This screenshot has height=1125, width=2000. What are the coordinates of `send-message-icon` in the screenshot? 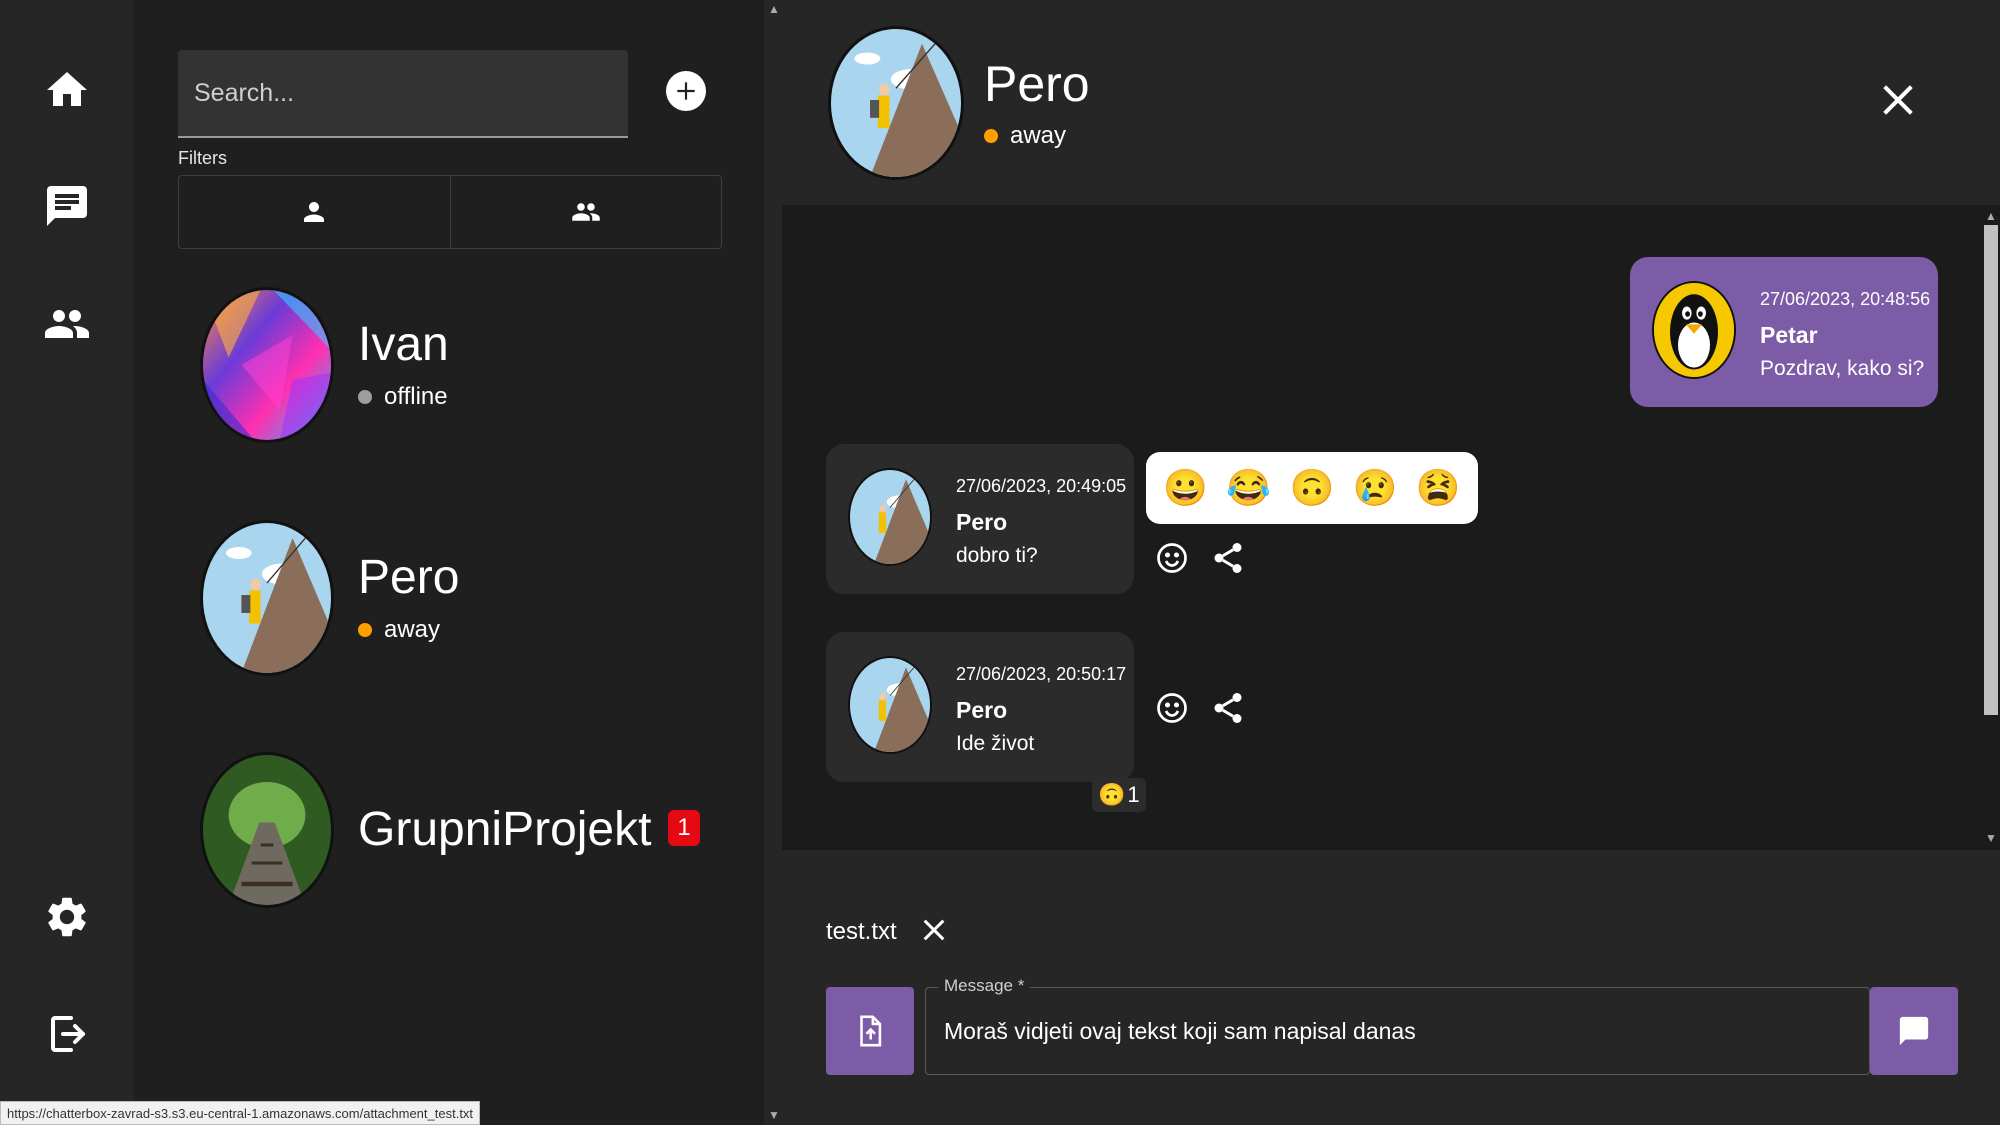 It's located at (1914, 1031).